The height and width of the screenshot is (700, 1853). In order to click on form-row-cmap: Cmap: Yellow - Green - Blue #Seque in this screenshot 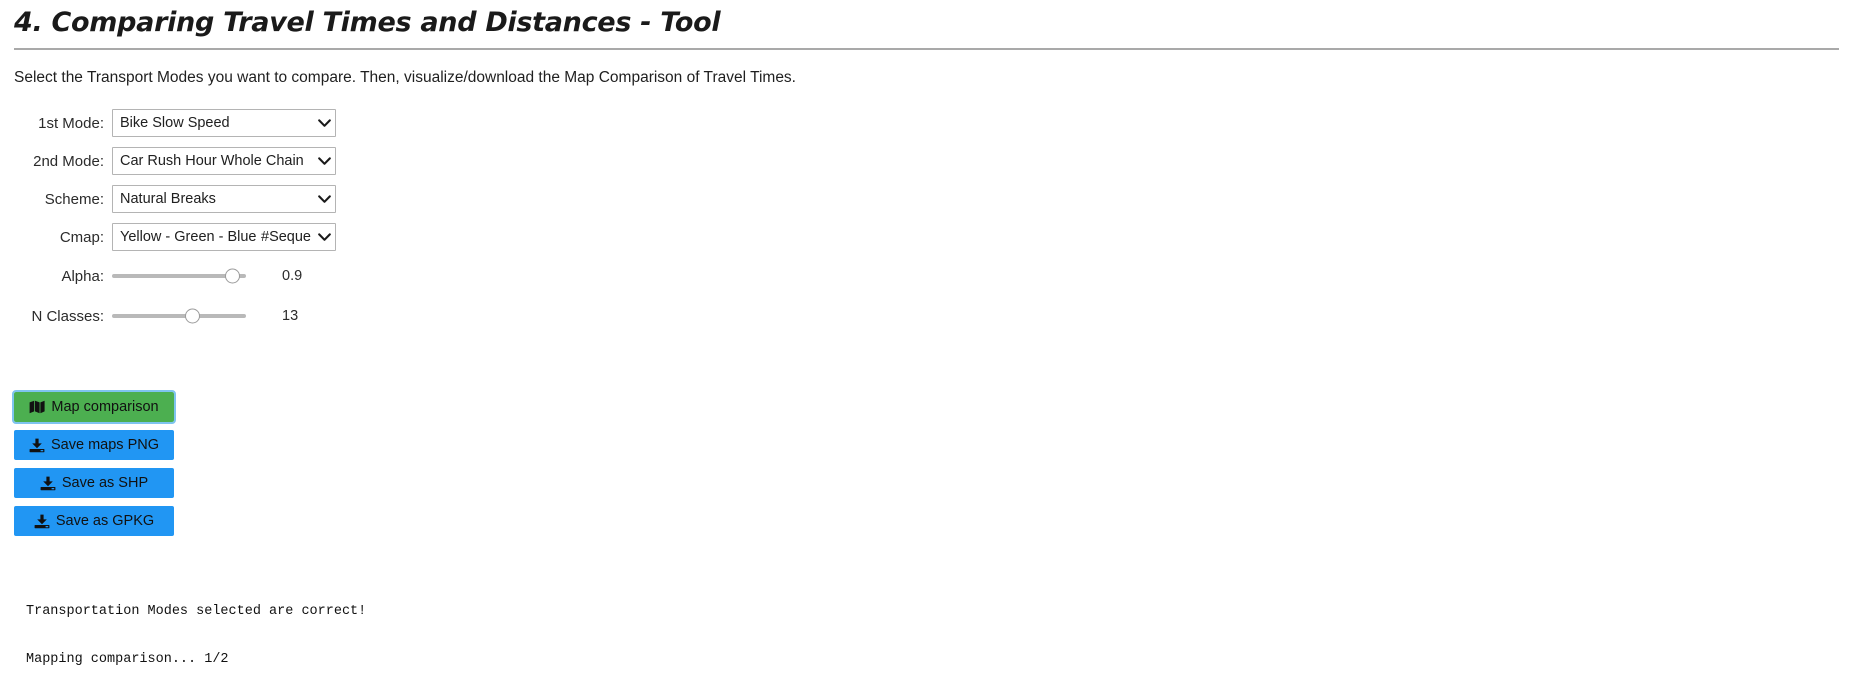, I will do `click(350, 237)`.